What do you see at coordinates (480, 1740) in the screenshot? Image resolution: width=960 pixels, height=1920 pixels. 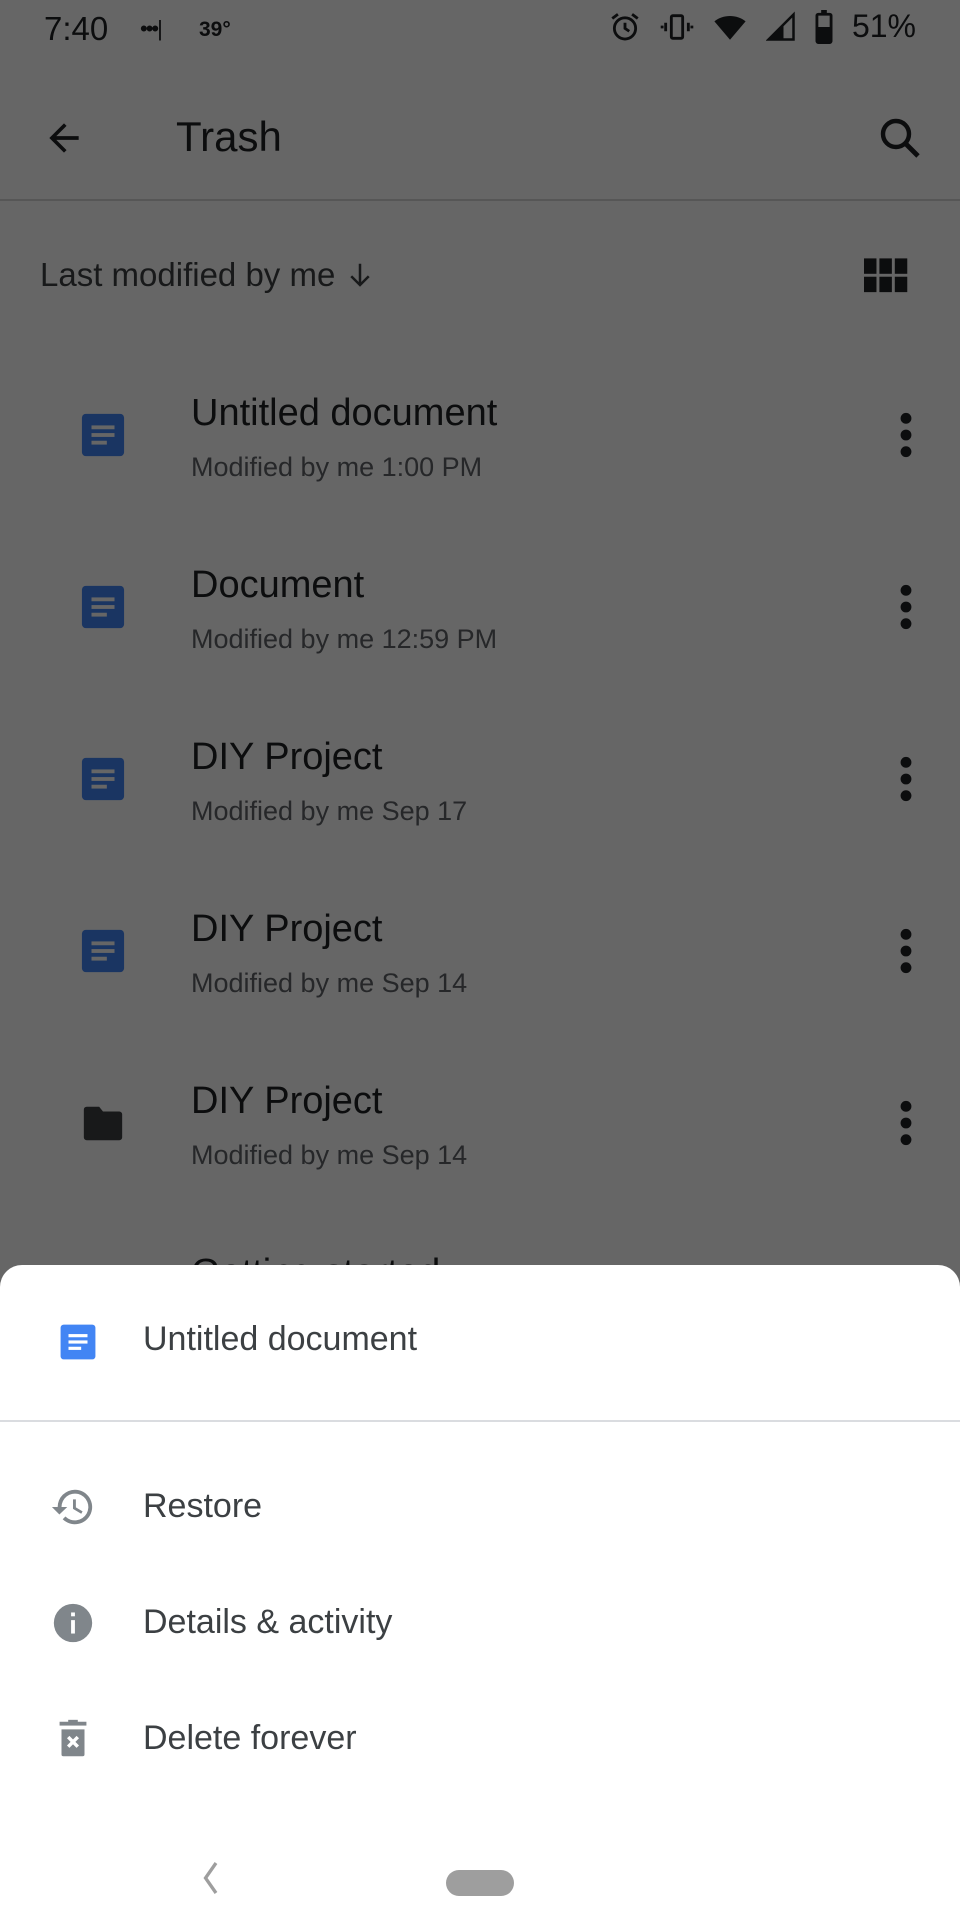 I see `delete-forever-button: Delete forever` at bounding box center [480, 1740].